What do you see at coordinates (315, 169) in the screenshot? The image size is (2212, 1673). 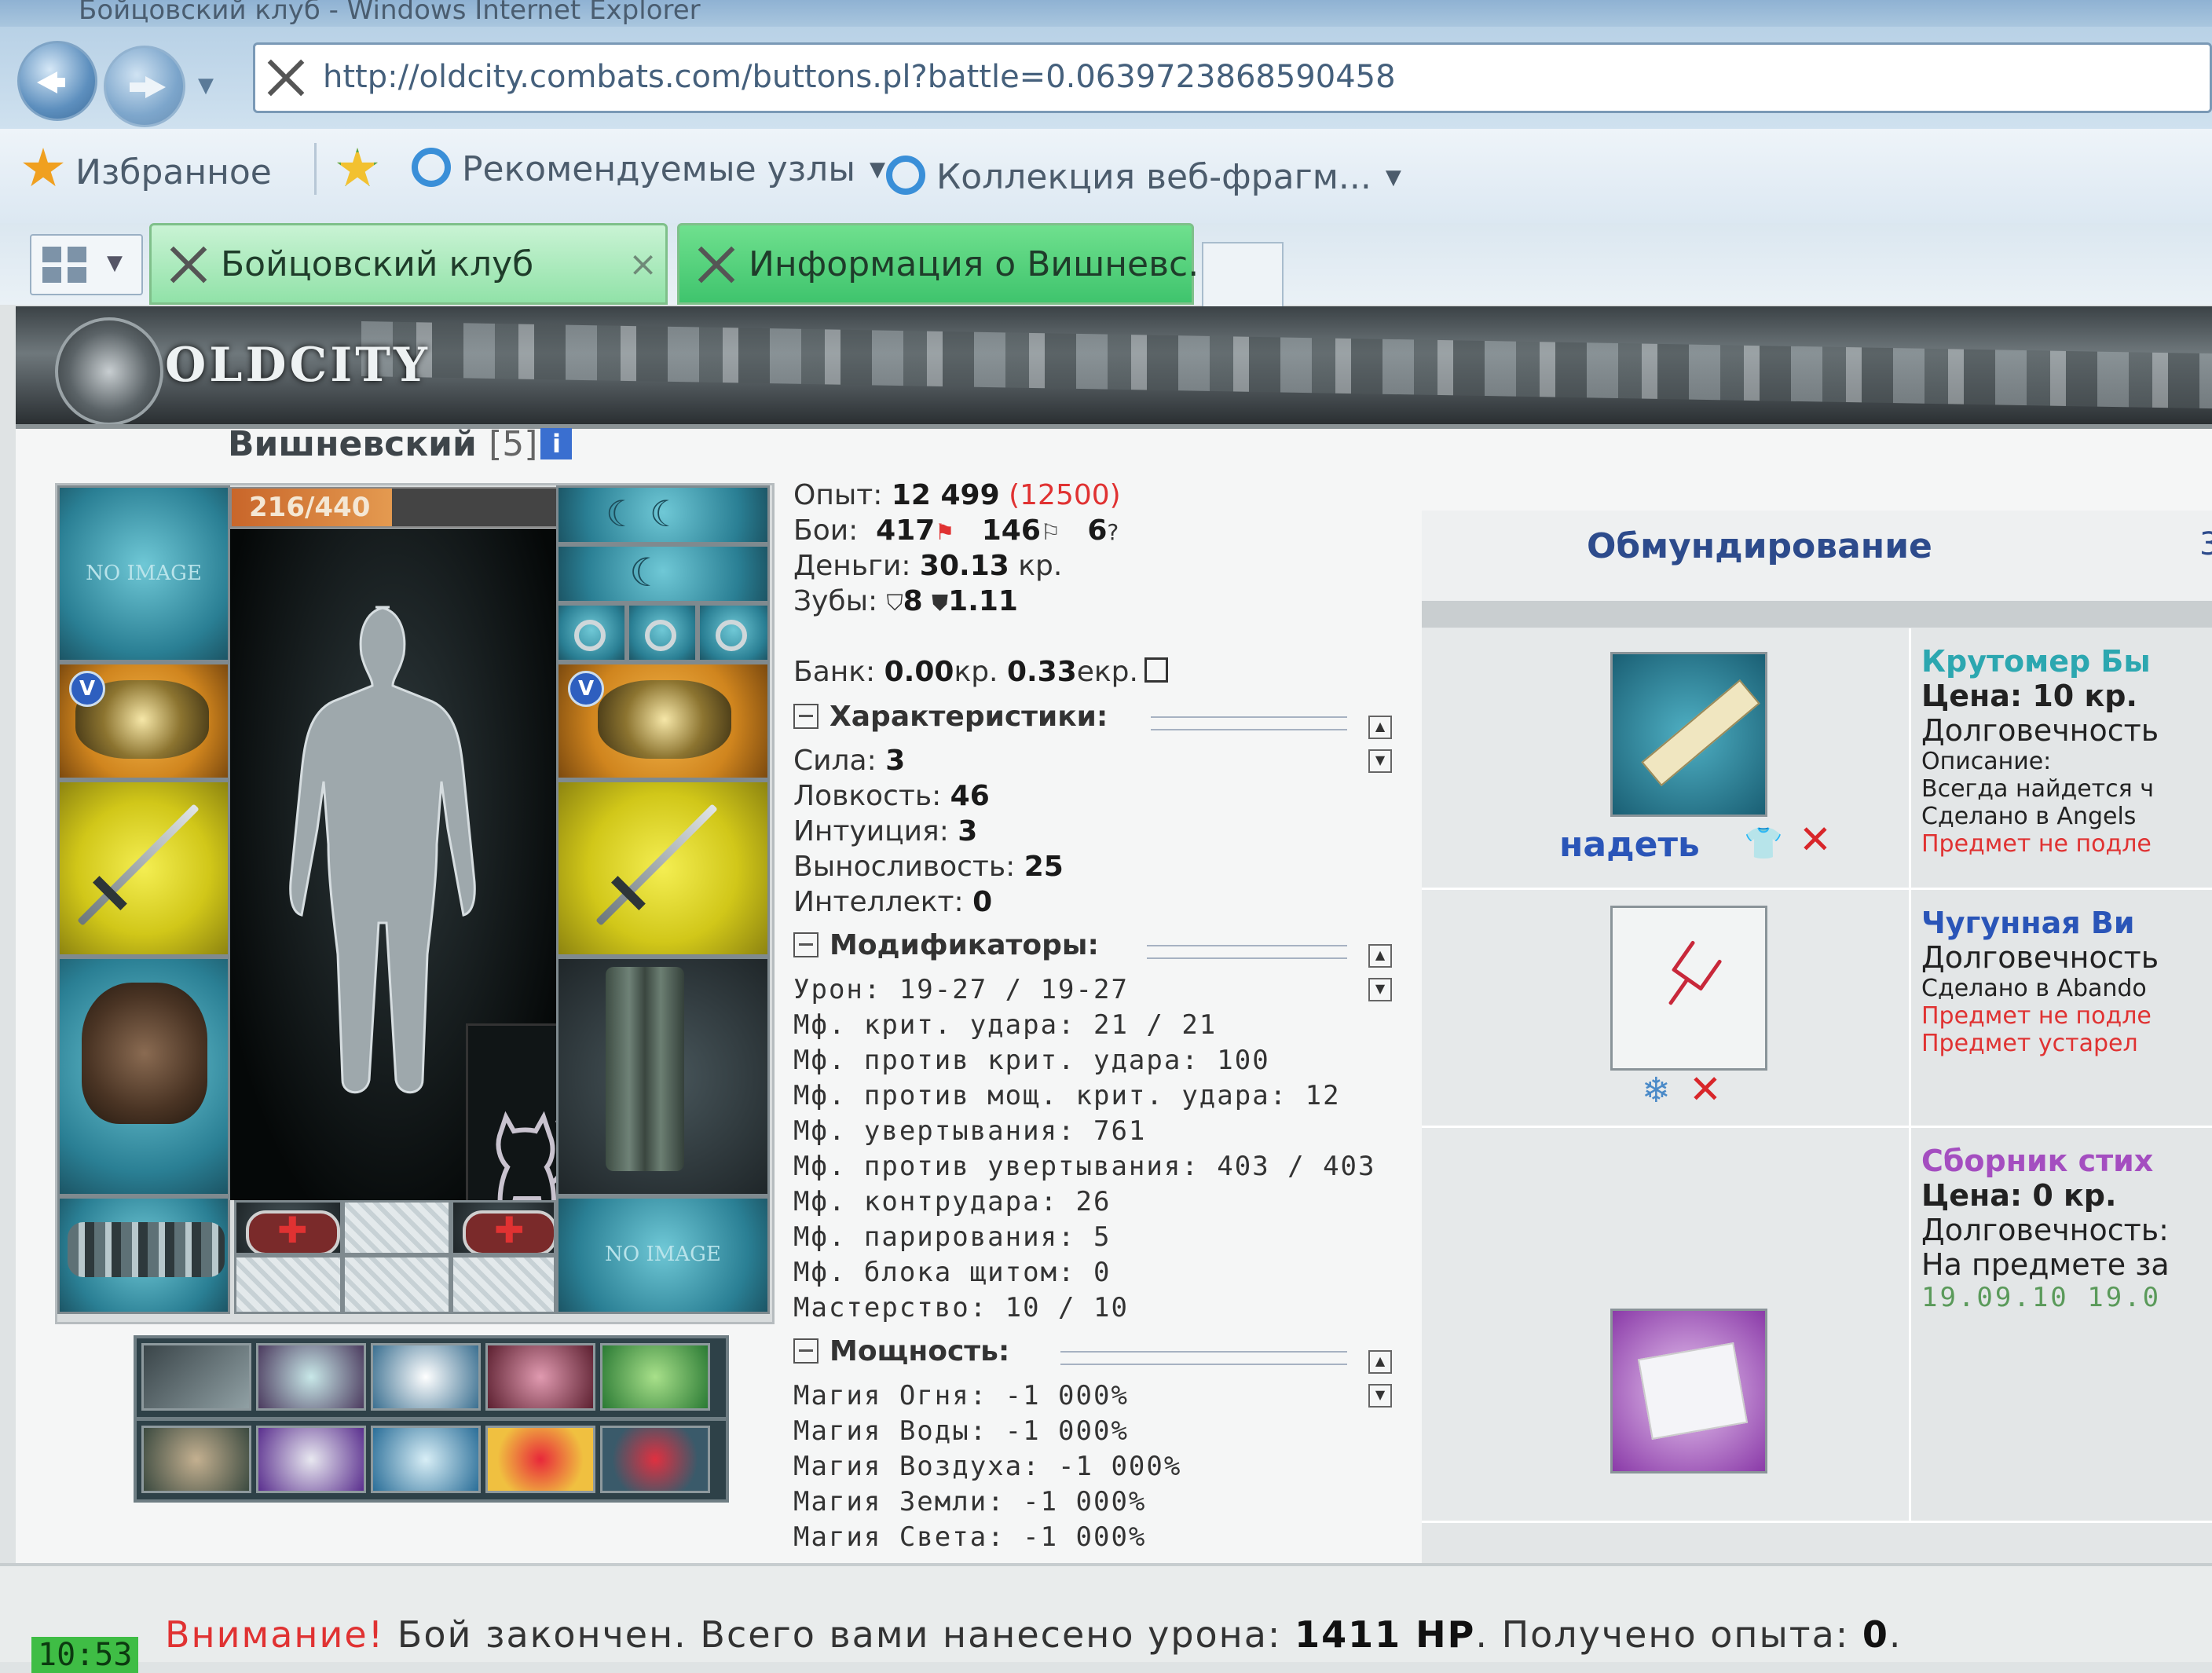 I see `toolbar-separator` at bounding box center [315, 169].